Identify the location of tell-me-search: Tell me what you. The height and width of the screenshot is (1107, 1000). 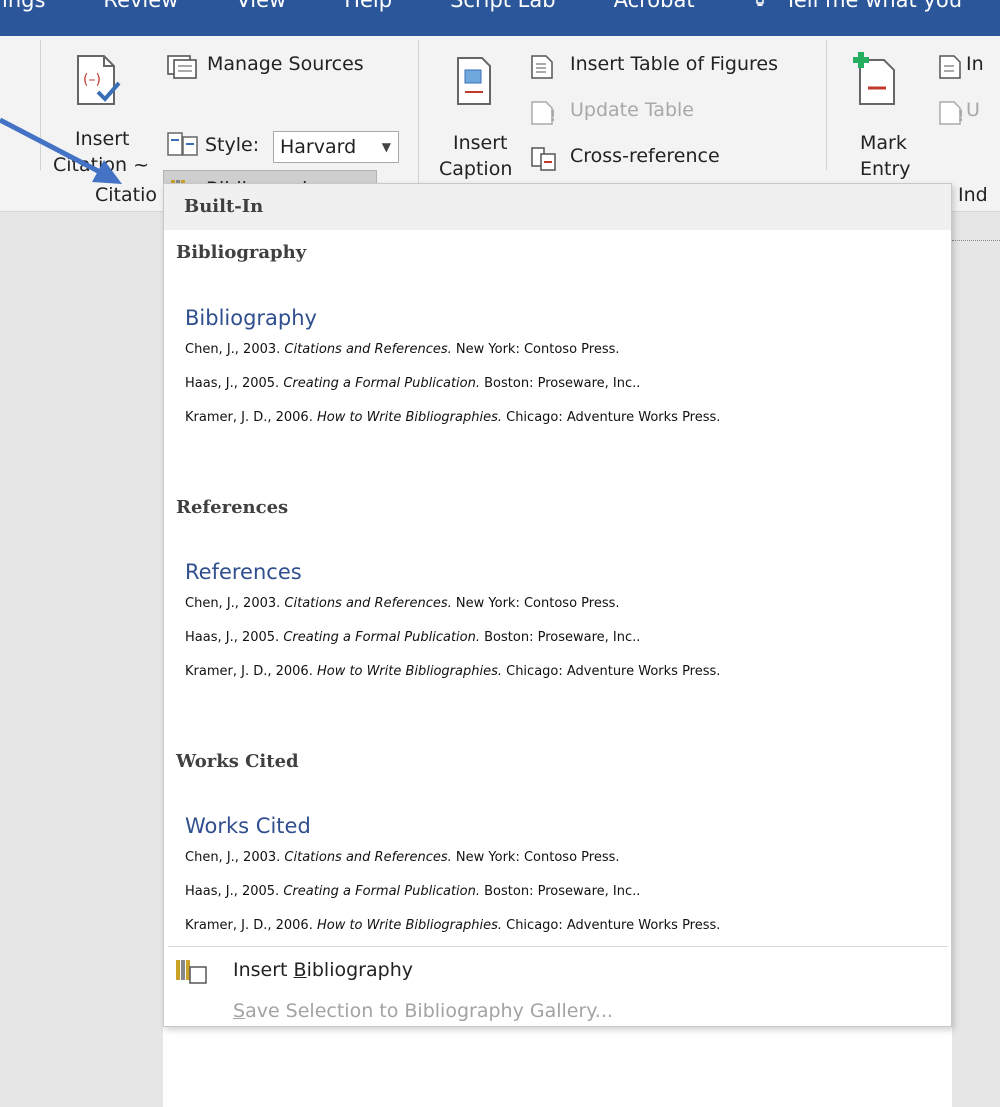
(857, 6).